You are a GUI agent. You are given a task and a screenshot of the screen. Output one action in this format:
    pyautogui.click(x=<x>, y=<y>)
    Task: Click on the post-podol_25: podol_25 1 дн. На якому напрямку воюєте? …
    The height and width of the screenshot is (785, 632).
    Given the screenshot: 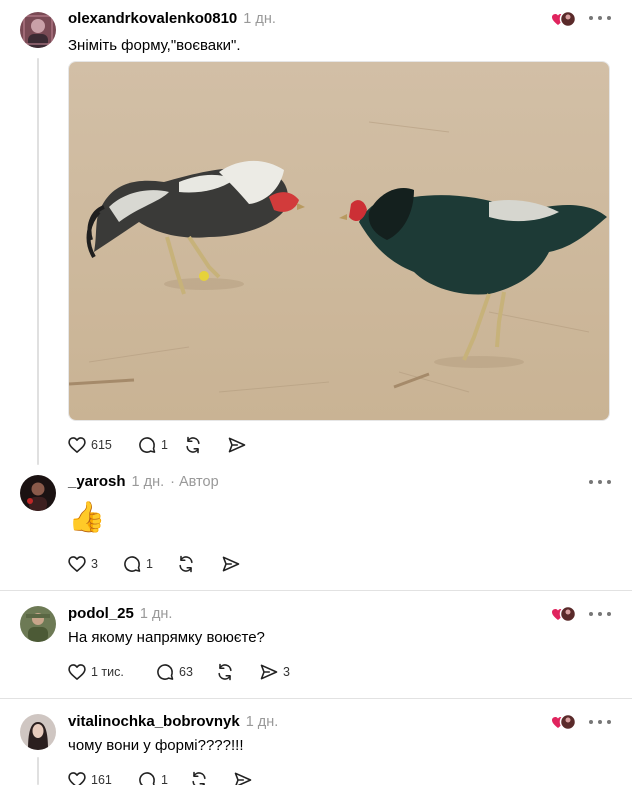 What is the action you would take?
    pyautogui.click(x=316, y=644)
    